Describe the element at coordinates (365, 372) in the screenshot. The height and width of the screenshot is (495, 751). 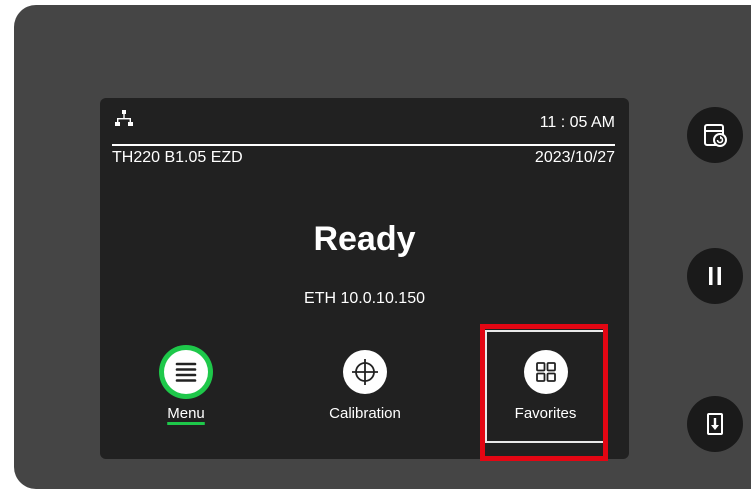
I see `crosshair-icon` at that location.